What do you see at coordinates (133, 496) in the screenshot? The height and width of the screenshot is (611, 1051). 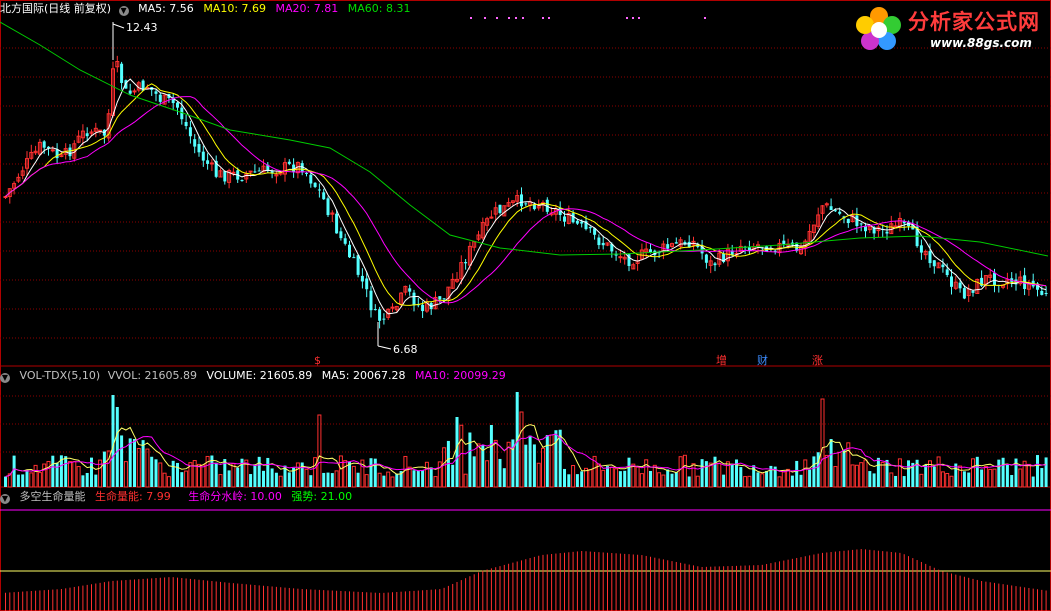 I see `life-energy-value: 生命量能: 7.99` at bounding box center [133, 496].